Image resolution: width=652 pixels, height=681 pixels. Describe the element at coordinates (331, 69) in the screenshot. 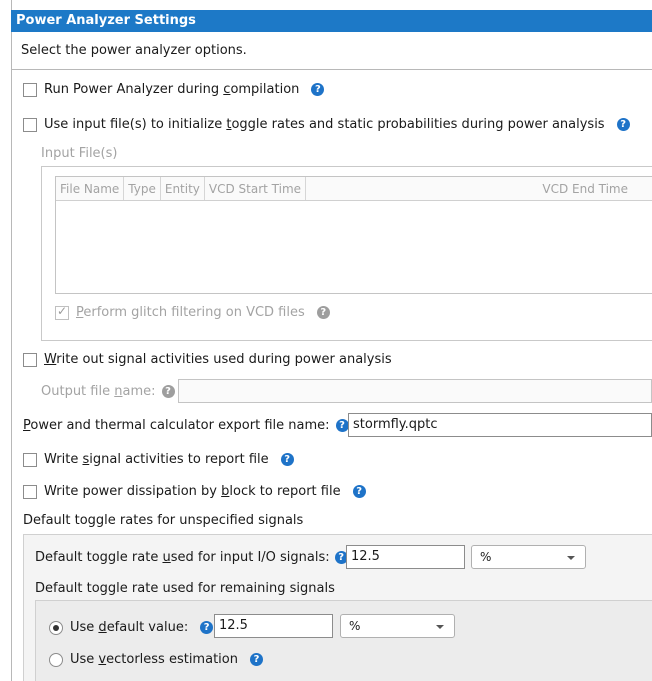

I see `header-divider` at that location.